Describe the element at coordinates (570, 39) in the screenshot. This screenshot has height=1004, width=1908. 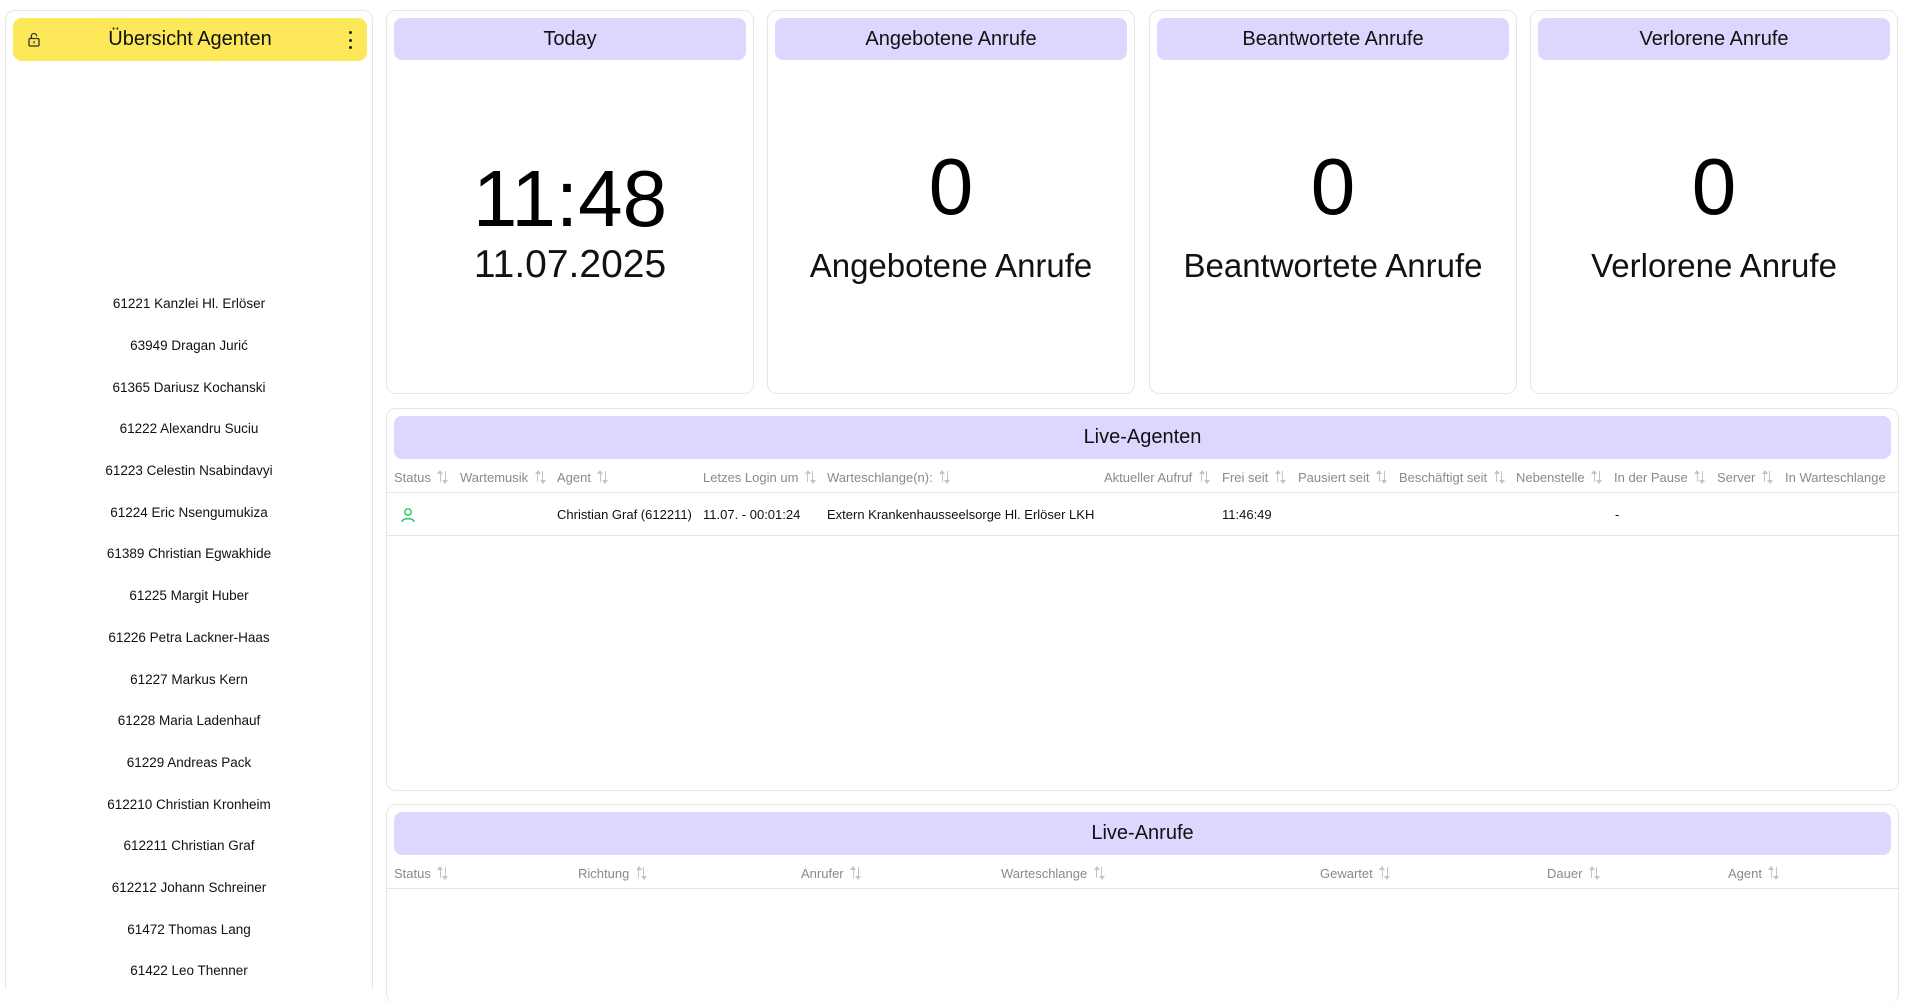
I see `today-card-title: Today` at that location.